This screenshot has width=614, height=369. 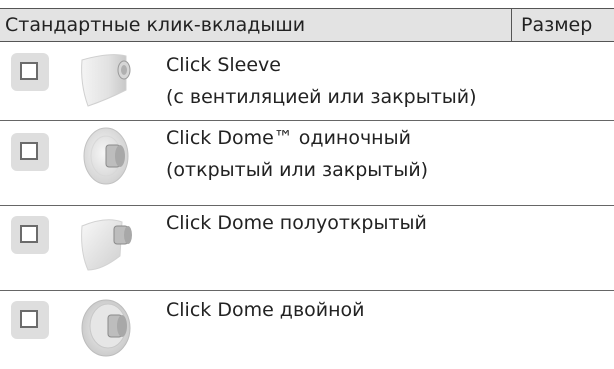 I want to click on row-label-line1: Click Dome двойной, so click(x=265, y=310).